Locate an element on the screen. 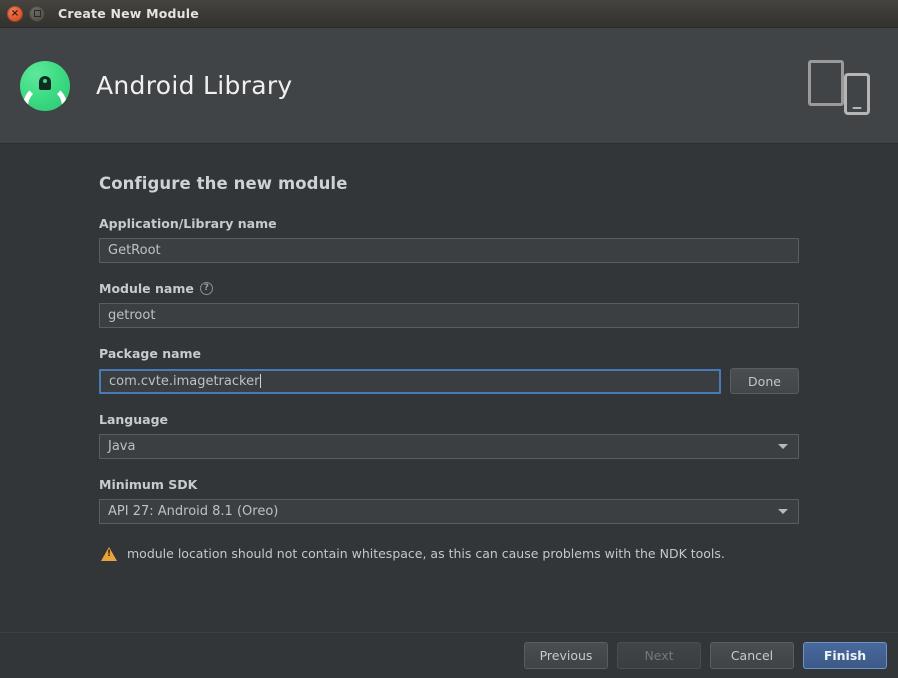 This screenshot has height=678, width=898. label-application-name: Application/Library name is located at coordinates (449, 223).